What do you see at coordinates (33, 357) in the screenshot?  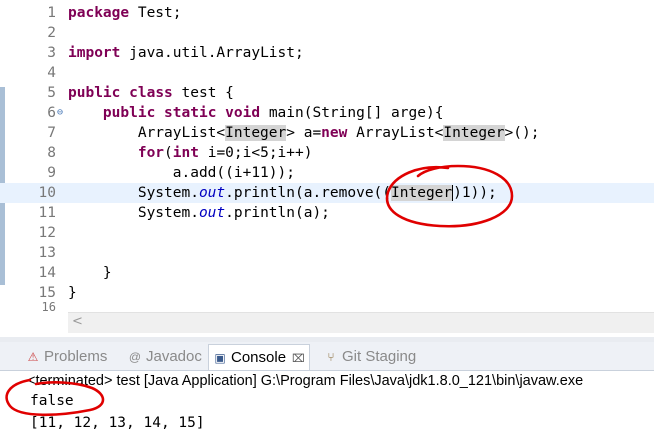 I see `problems-icon: ⚠` at bounding box center [33, 357].